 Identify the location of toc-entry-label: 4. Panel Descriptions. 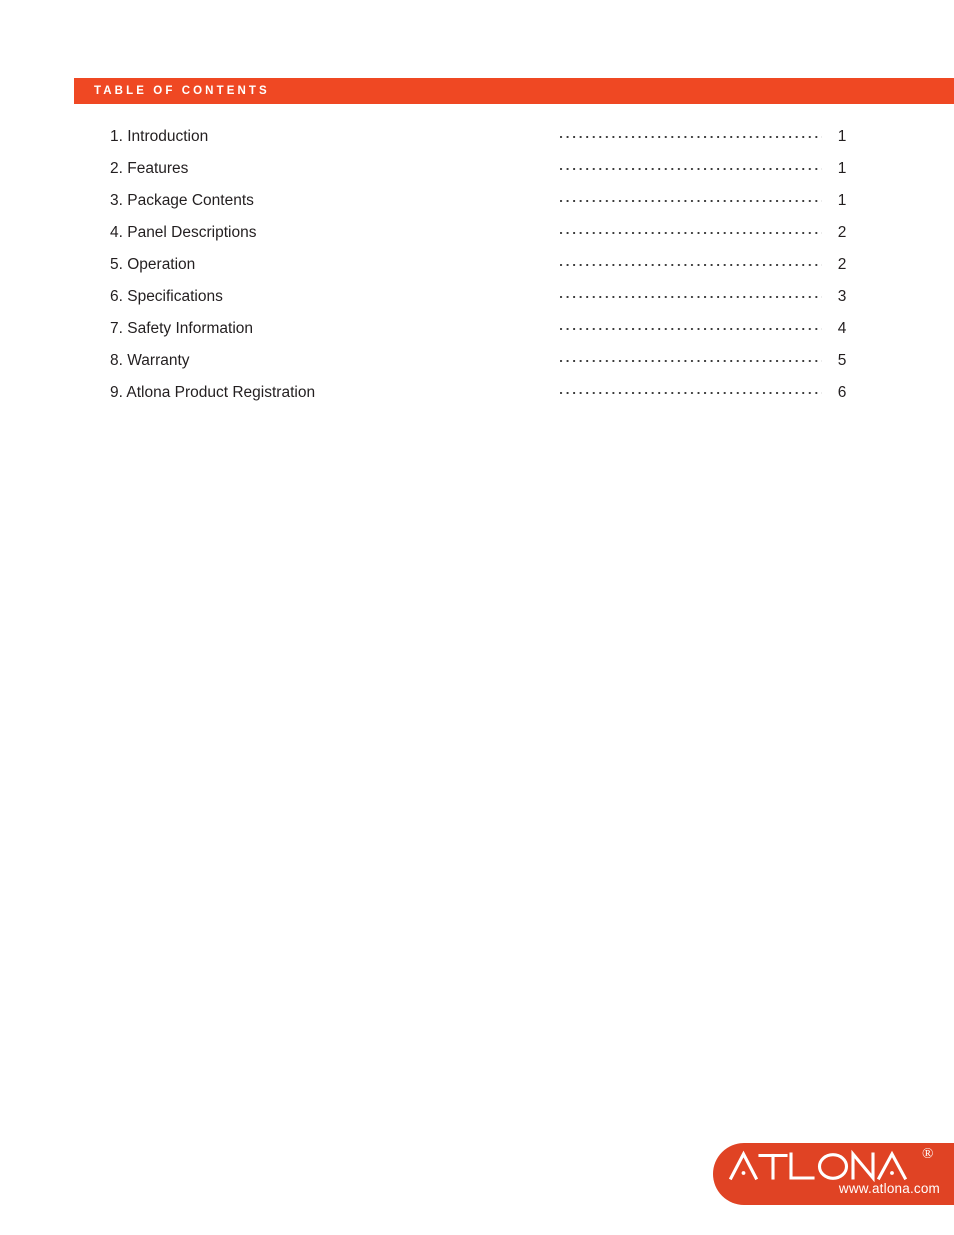
(183, 232).